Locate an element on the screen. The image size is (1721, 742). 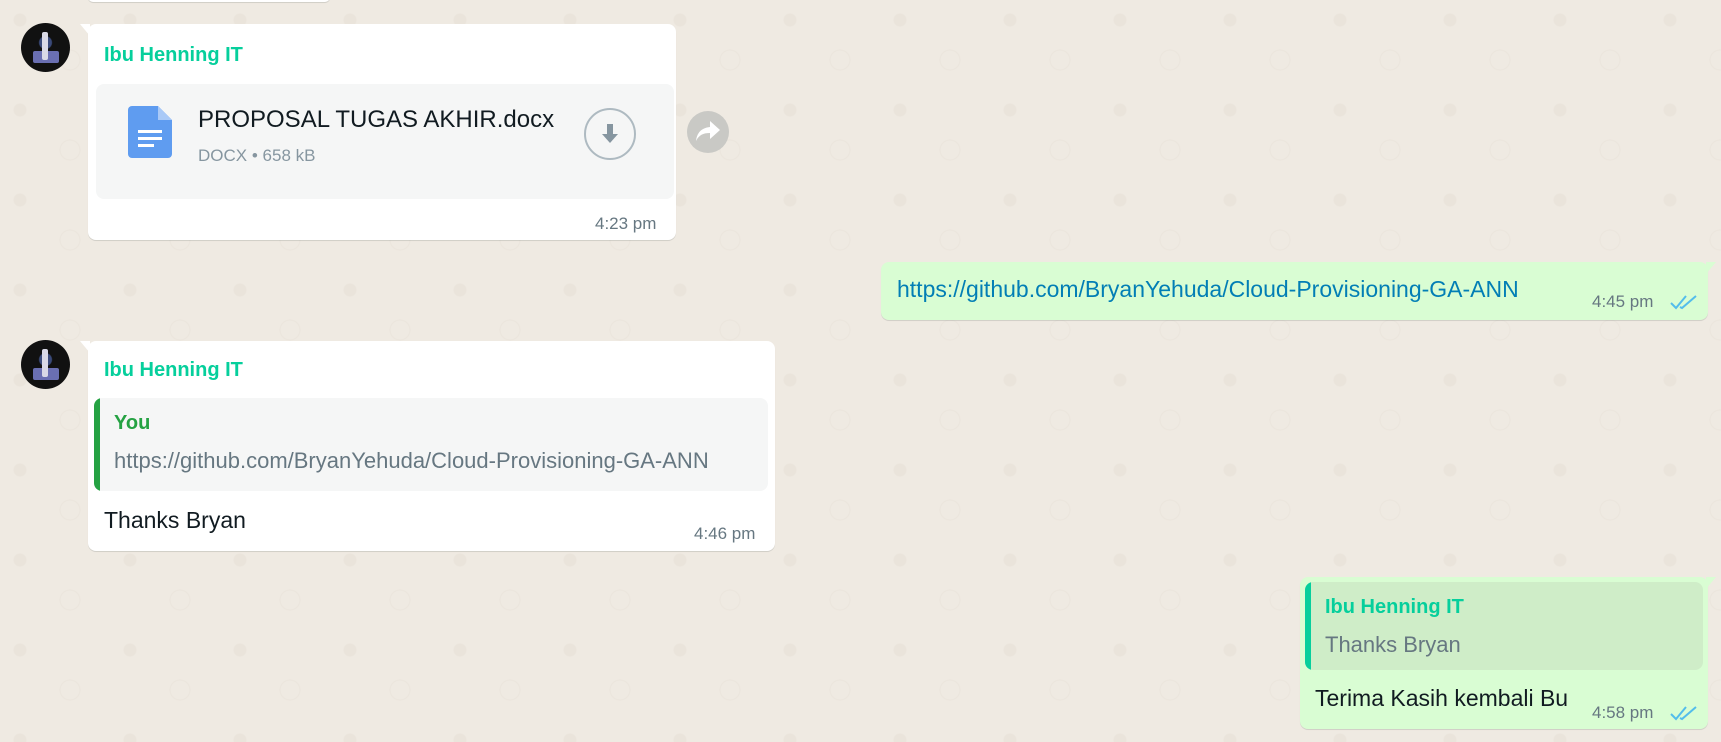
message-time: 4:46 pm is located at coordinates (725, 533).